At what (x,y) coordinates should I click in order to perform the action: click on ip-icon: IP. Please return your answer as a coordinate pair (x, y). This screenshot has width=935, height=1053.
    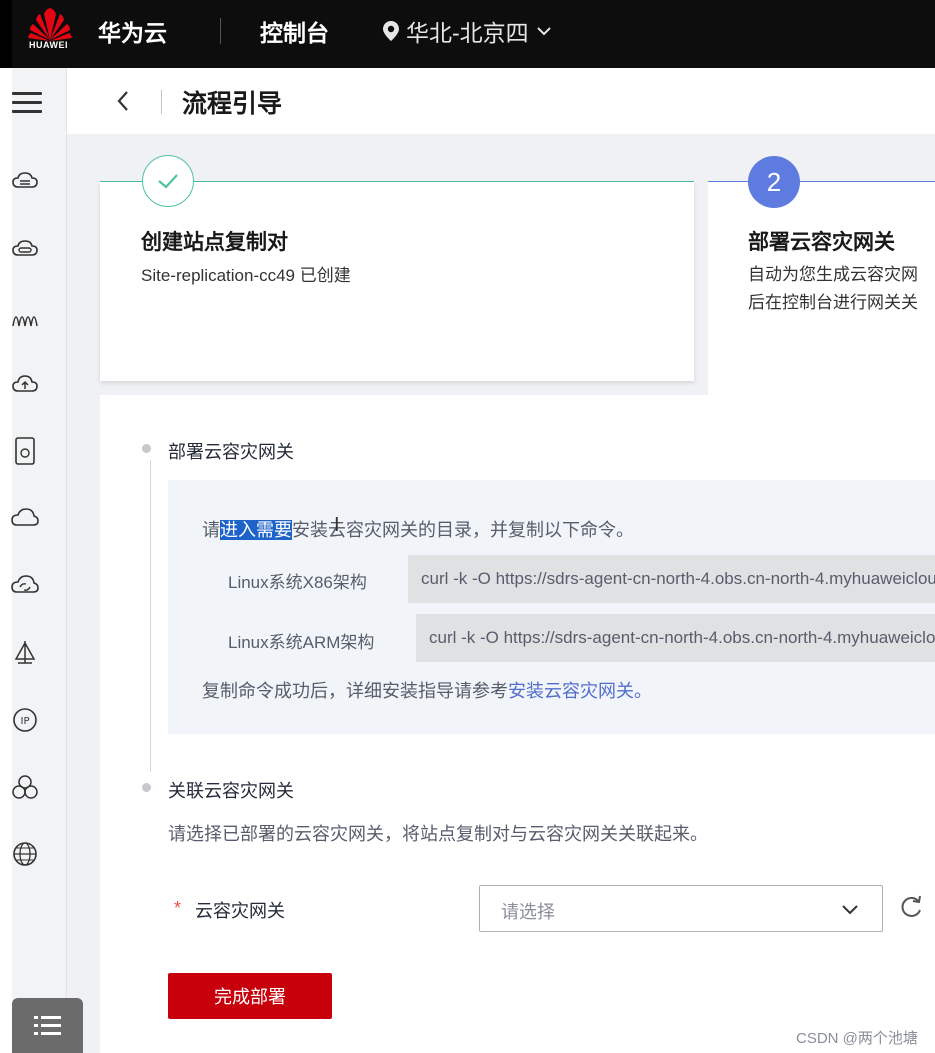
    Looking at the image, I should click on (25, 720).